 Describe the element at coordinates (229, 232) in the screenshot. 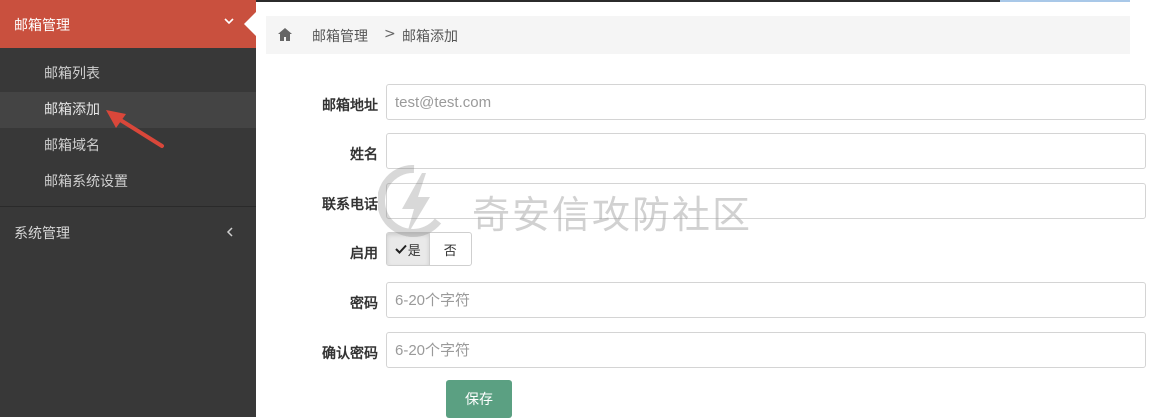

I see `chevron-left-icon` at that location.